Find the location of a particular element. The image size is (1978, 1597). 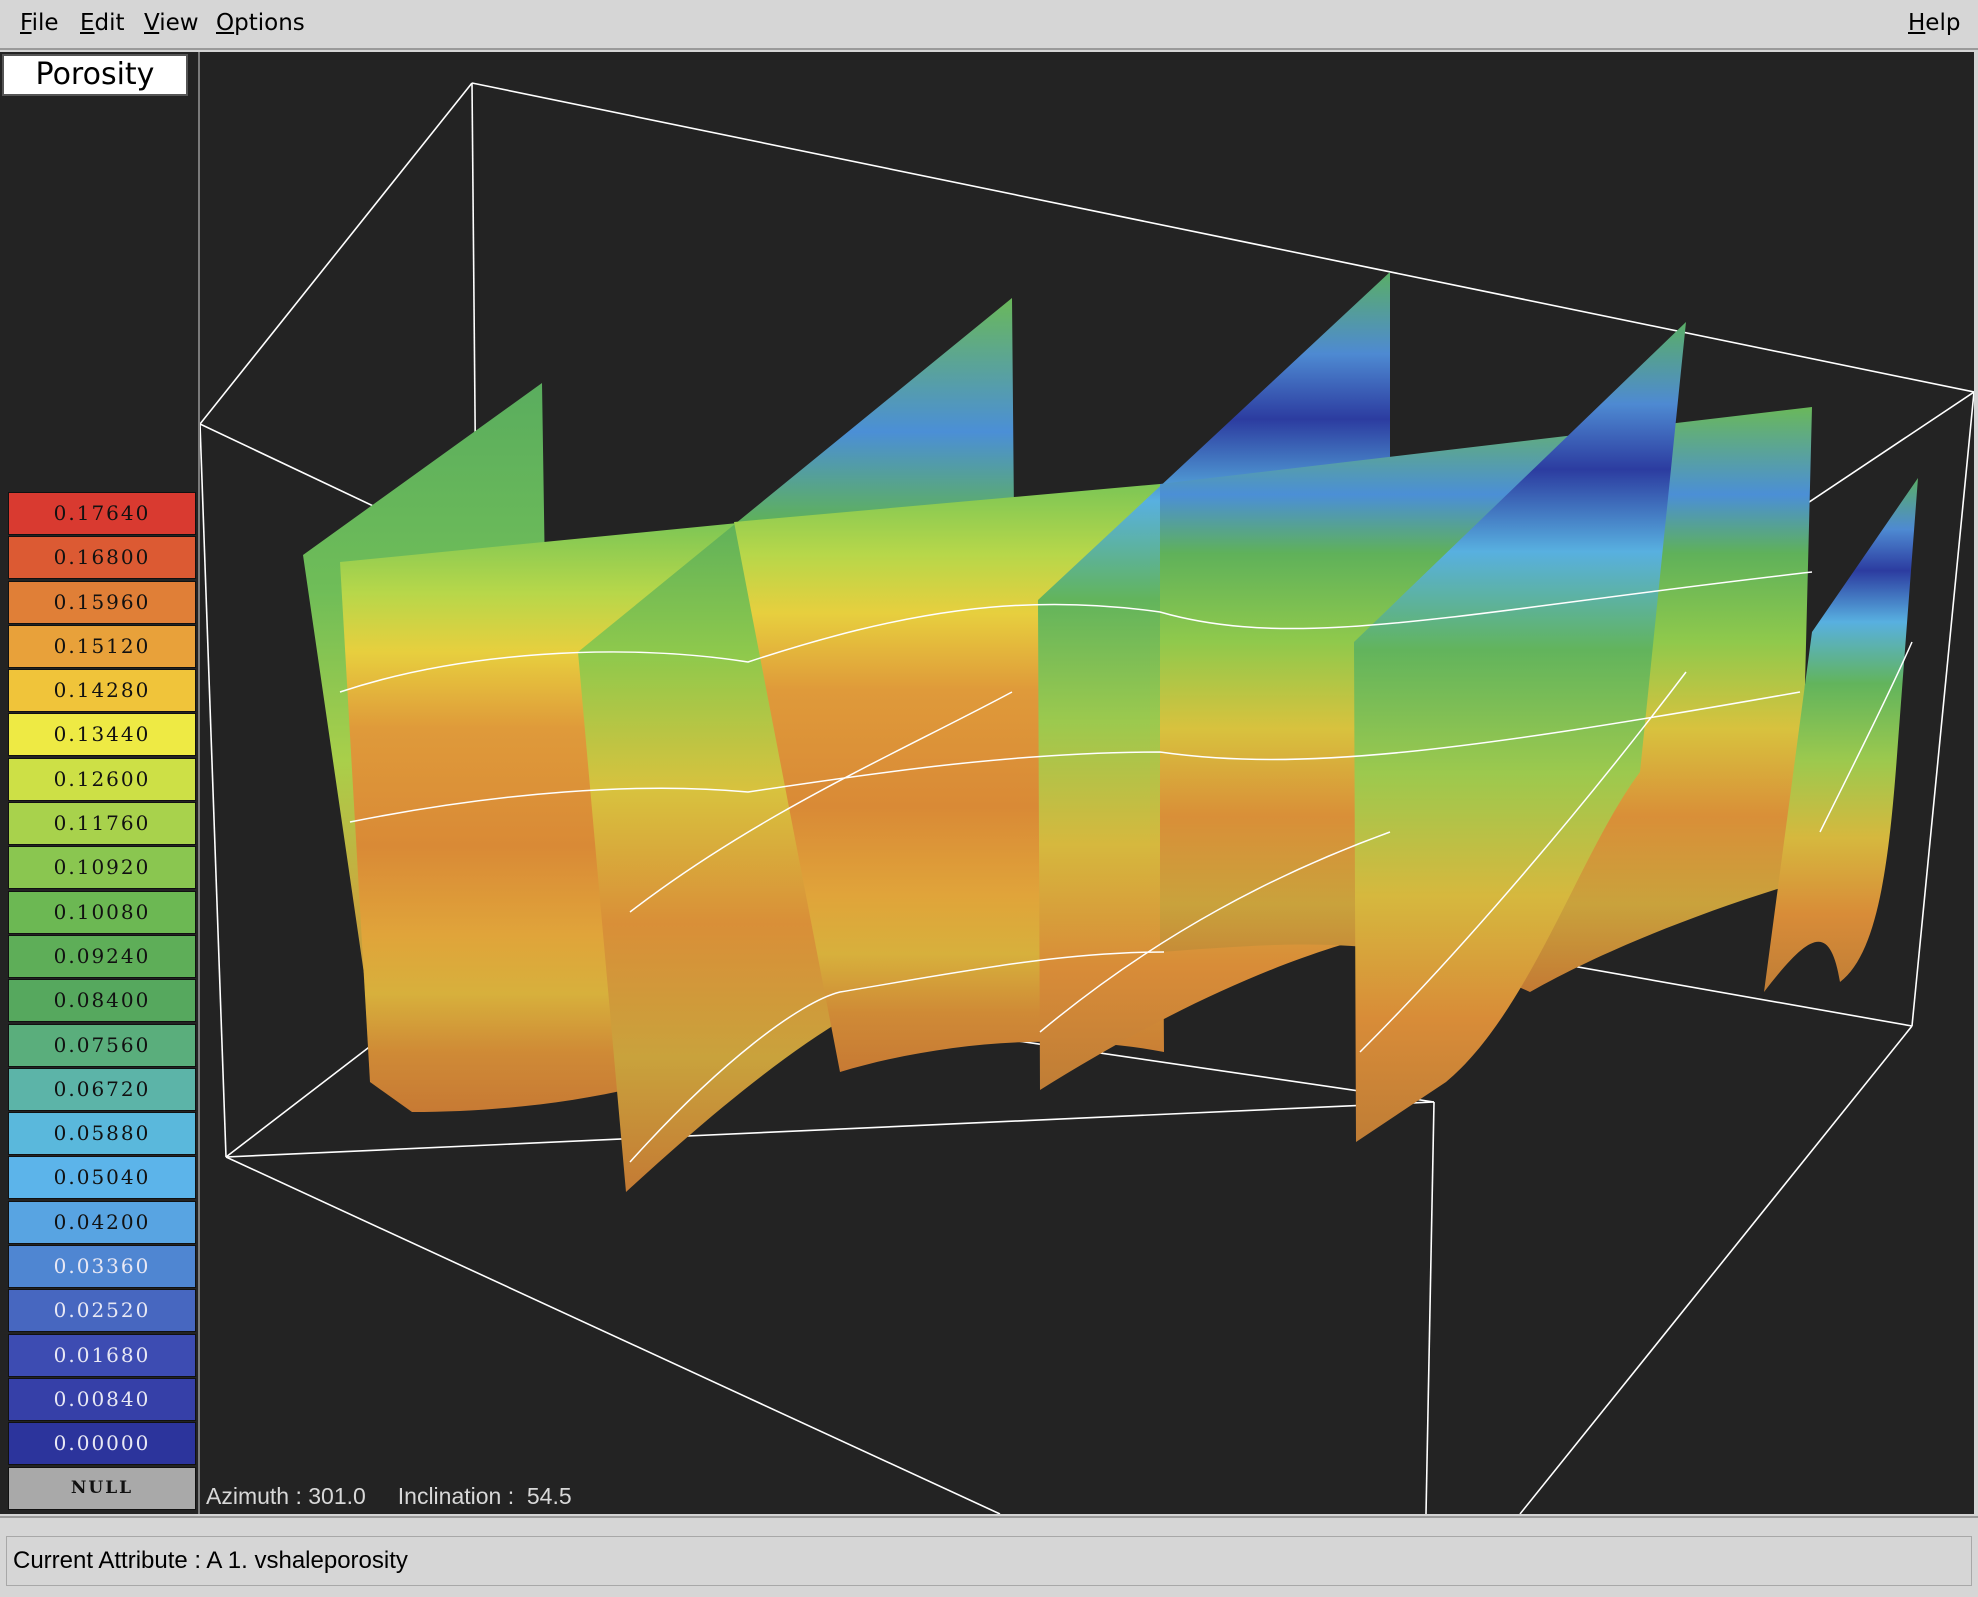

legend-swatch: 0.15960 is located at coordinates (102, 602).